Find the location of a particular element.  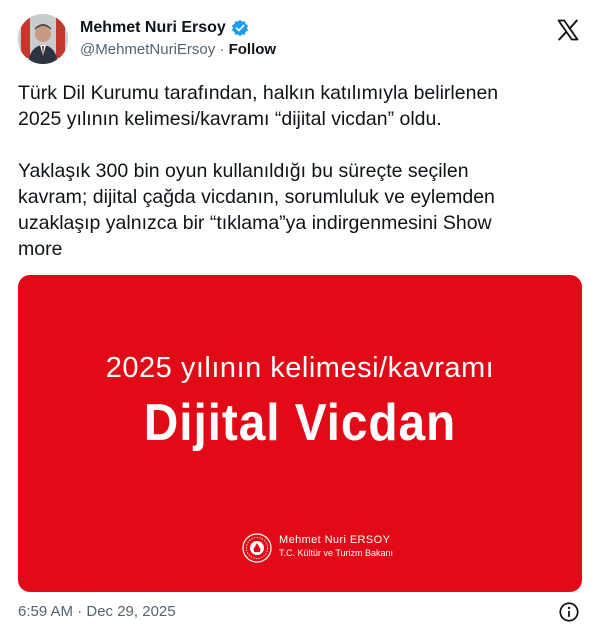

avatar-image is located at coordinates (43, 39).